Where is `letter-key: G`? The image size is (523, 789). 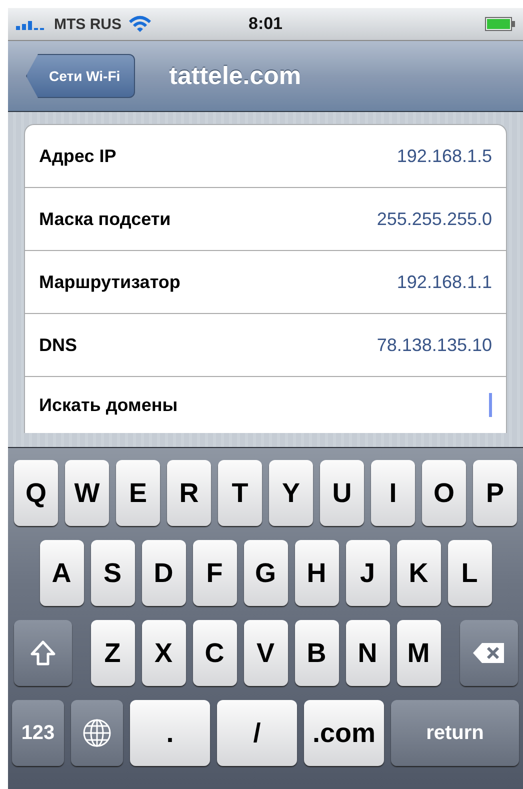
letter-key: G is located at coordinates (266, 573).